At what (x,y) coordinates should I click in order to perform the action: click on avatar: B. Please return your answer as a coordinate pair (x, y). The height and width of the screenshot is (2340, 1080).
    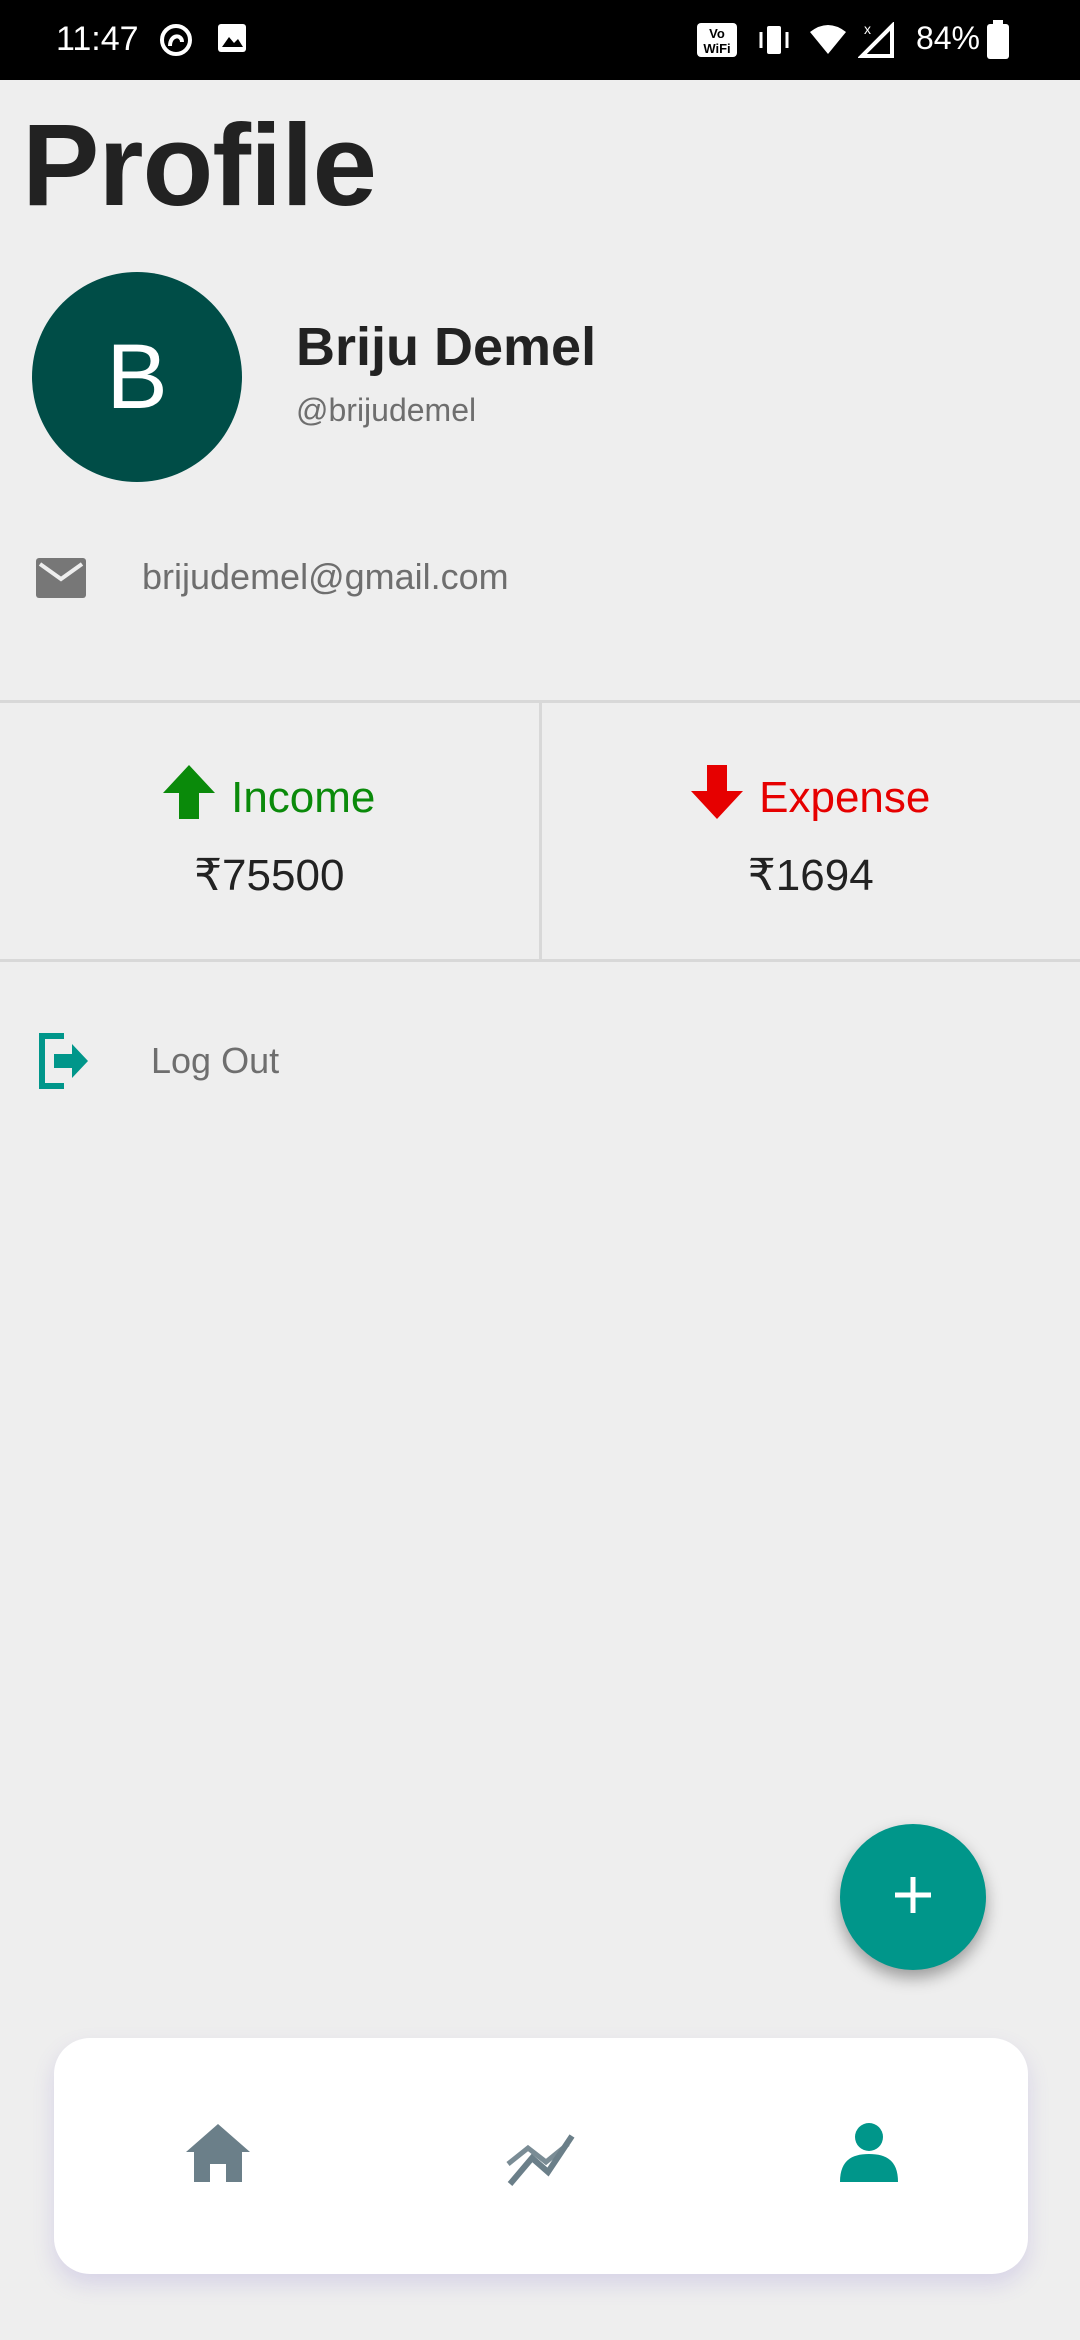
    Looking at the image, I should click on (137, 377).